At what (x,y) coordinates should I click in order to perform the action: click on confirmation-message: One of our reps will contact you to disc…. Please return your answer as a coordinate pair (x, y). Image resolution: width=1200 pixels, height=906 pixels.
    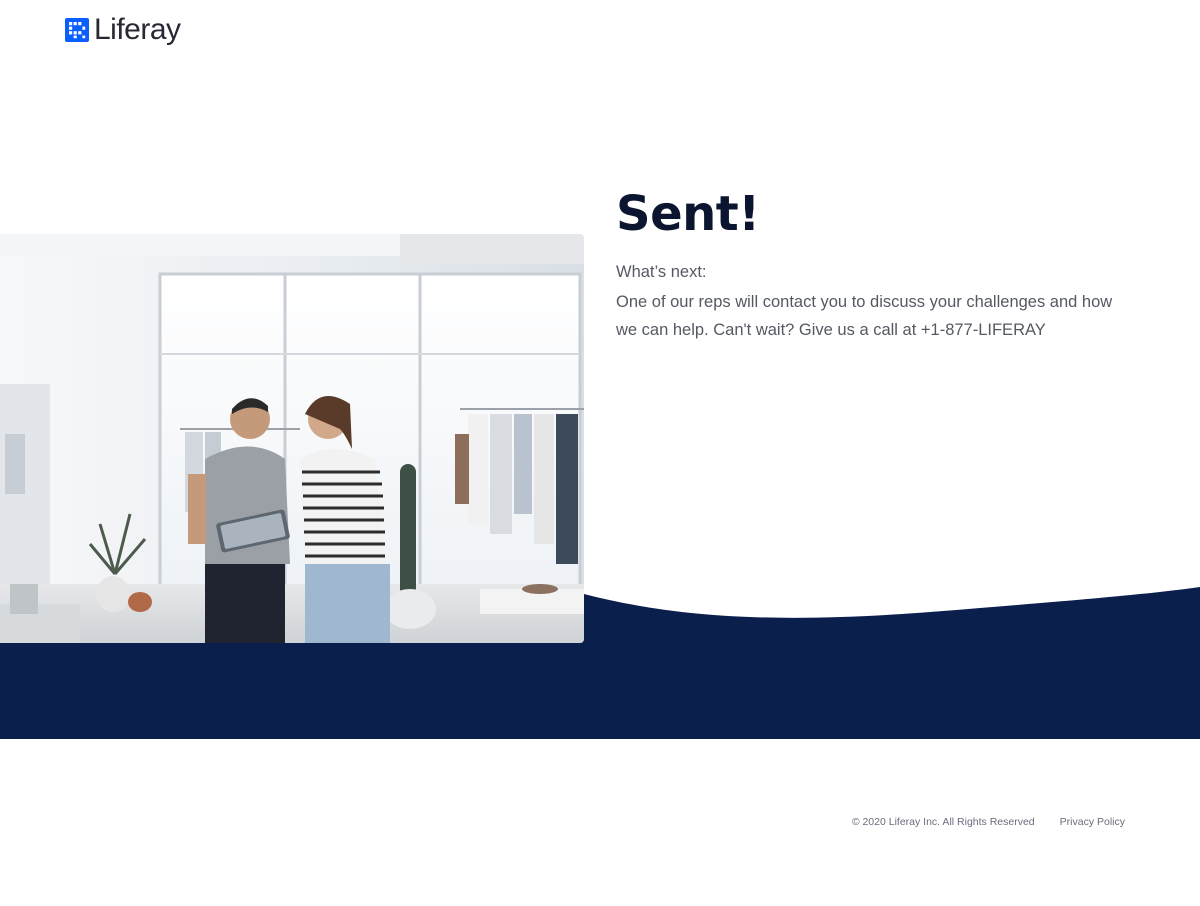
    Looking at the image, I should click on (864, 316).